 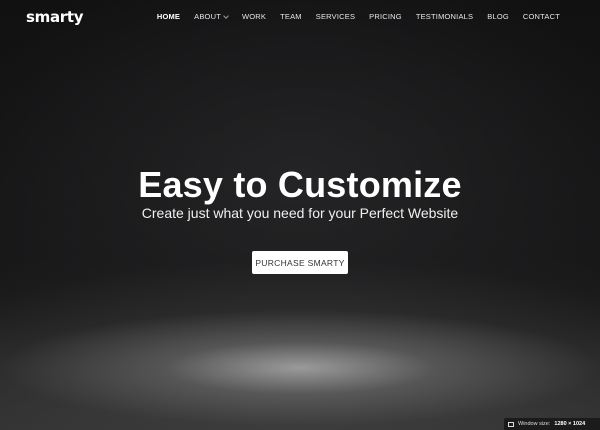 What do you see at coordinates (55, 17) in the screenshot?
I see `site-logo: smarty` at bounding box center [55, 17].